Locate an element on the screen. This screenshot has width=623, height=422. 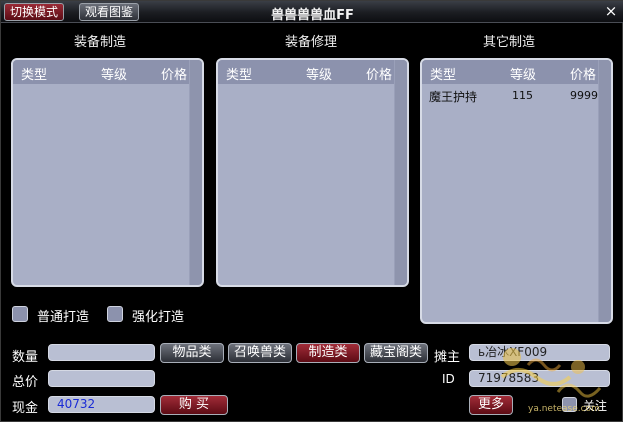
section-title-equip-make: 装备制造 is located at coordinates (99, 42).